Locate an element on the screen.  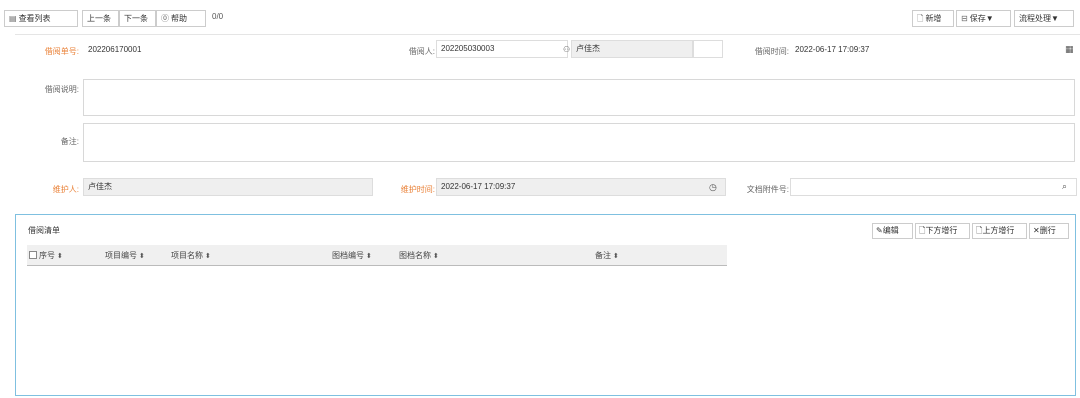
select-all-checkbox is located at coordinates (33, 255).